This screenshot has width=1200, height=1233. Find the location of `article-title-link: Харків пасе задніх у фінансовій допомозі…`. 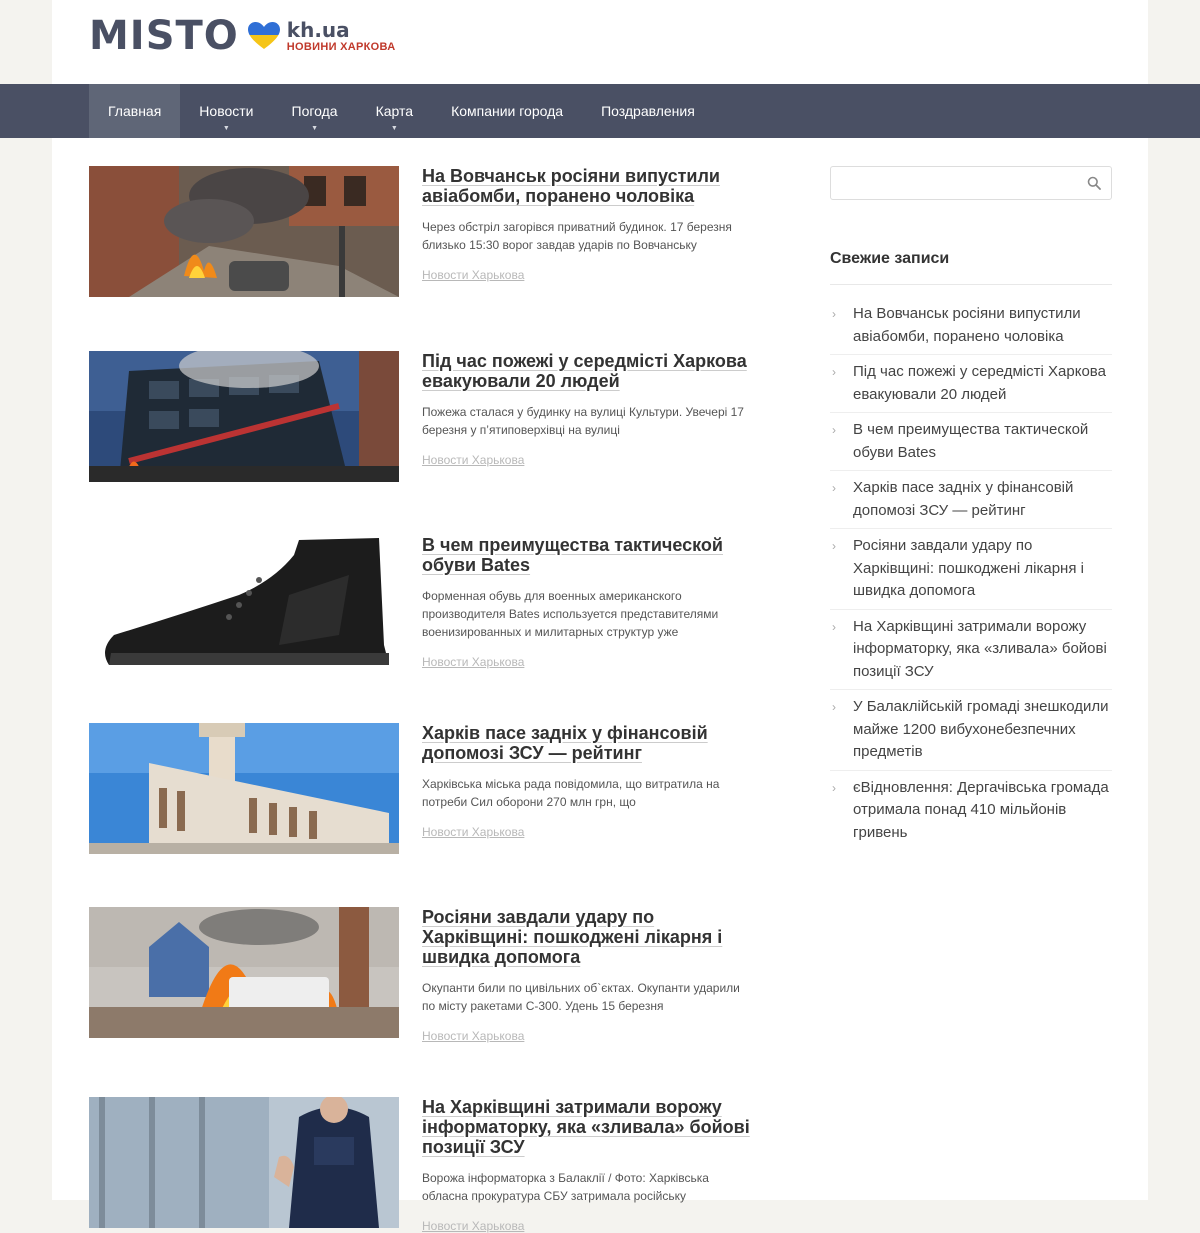

article-title-link: Харків пасе задніх у фінансовій допомозі… is located at coordinates (587, 743).